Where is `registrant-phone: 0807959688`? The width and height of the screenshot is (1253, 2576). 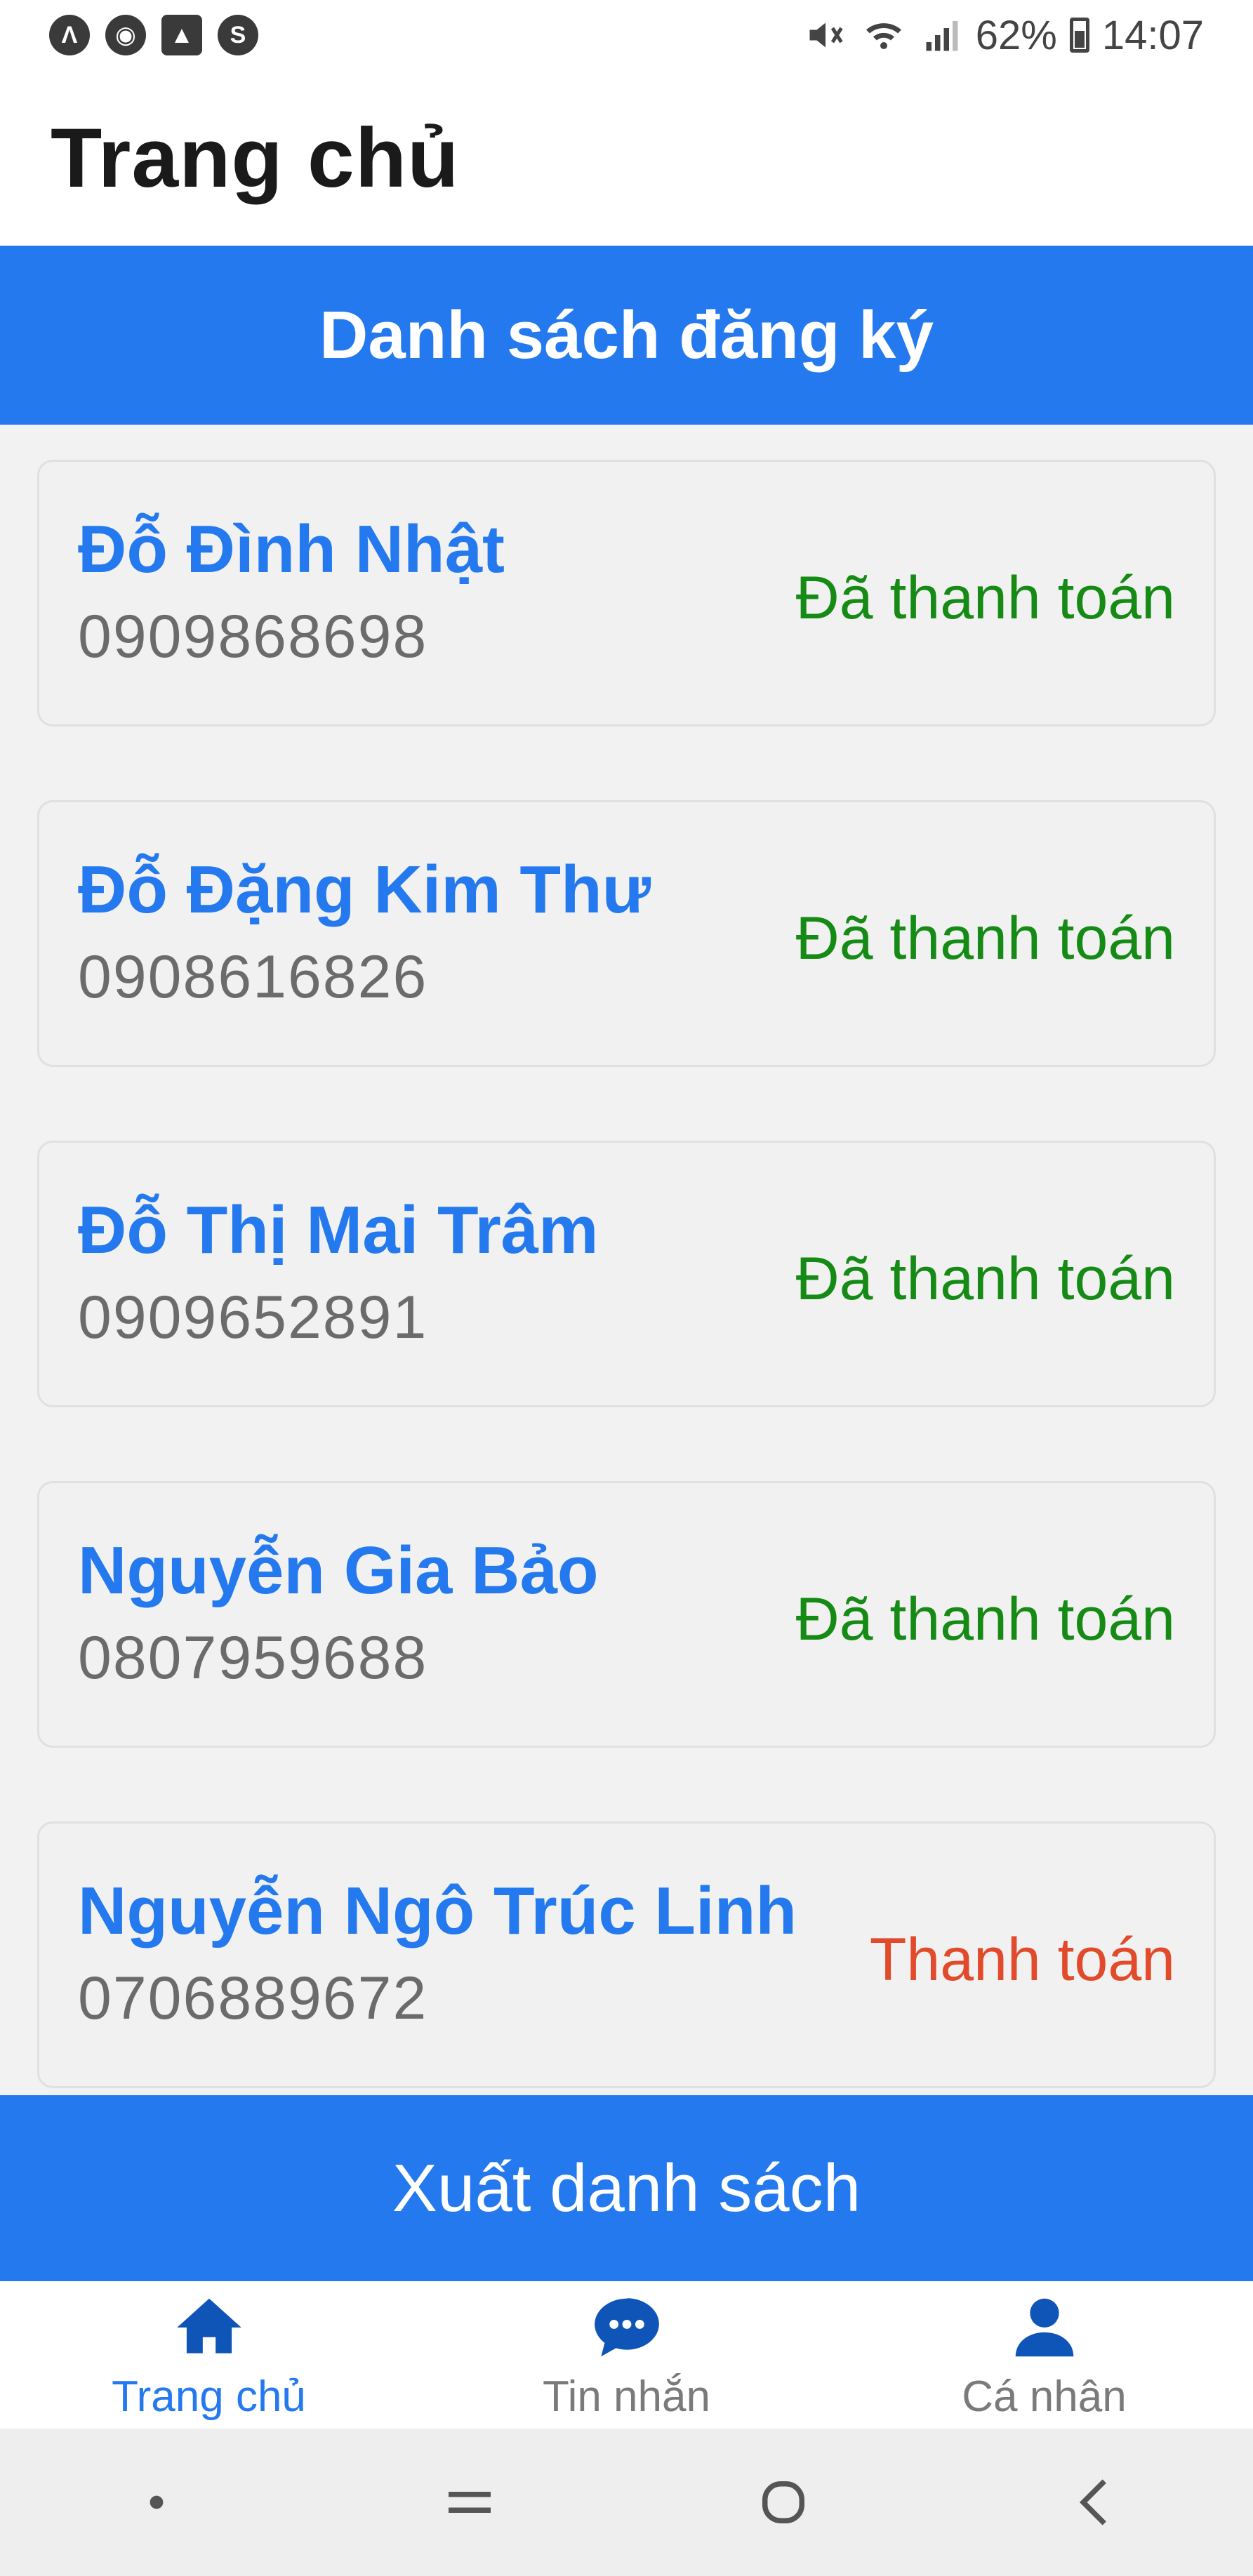
registrant-phone: 0807959688 is located at coordinates (253, 1658).